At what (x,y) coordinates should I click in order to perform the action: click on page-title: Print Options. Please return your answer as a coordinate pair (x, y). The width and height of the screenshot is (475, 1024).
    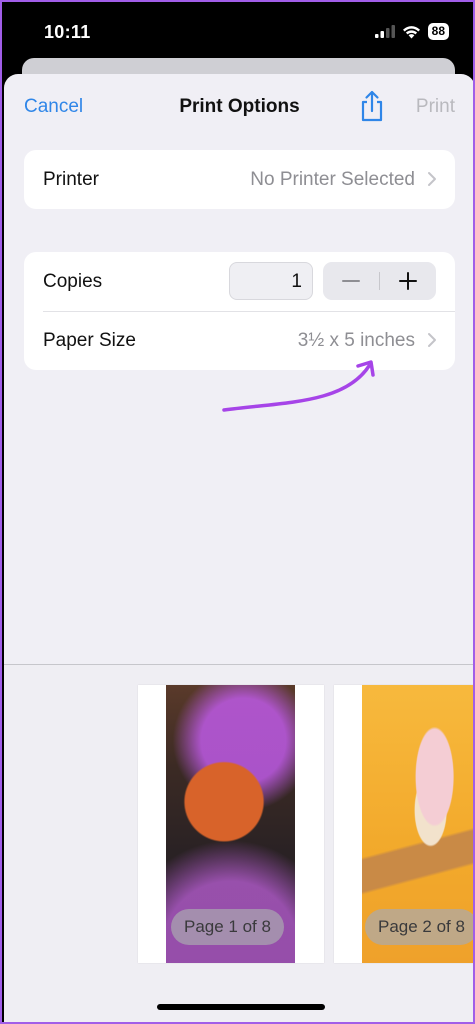
    Looking at the image, I should click on (239, 106).